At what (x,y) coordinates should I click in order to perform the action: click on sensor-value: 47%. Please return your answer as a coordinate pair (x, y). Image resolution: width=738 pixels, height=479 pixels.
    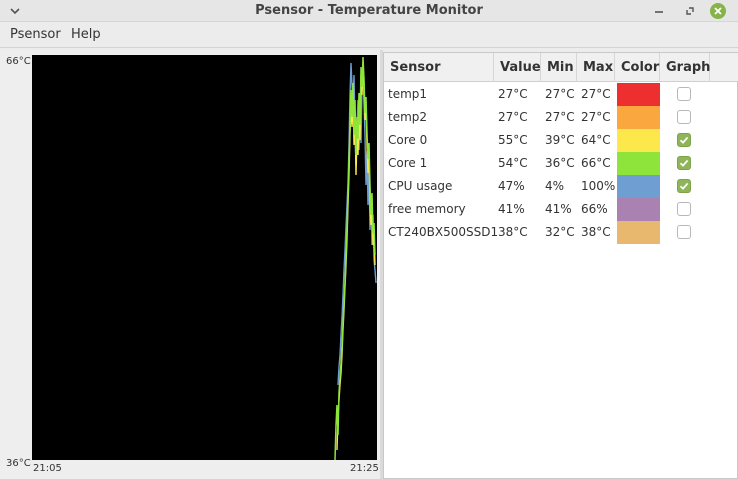
    Looking at the image, I should click on (511, 186).